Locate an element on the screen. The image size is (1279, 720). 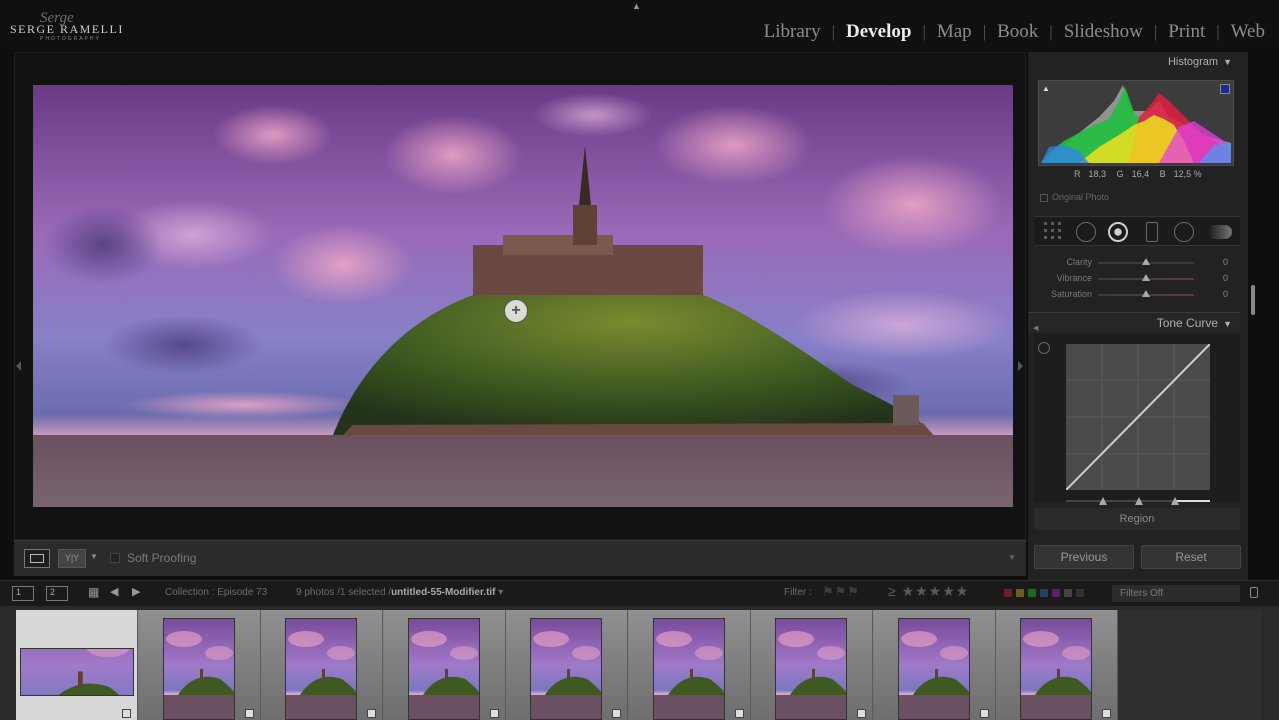
spot-removal-icon is located at coordinates (1086, 232).